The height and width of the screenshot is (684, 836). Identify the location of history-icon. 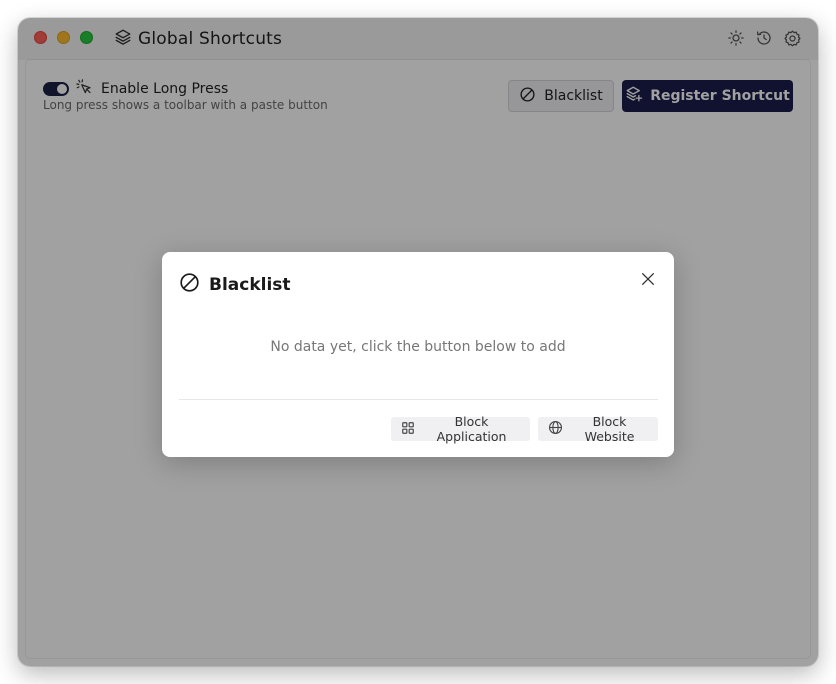
(764, 38).